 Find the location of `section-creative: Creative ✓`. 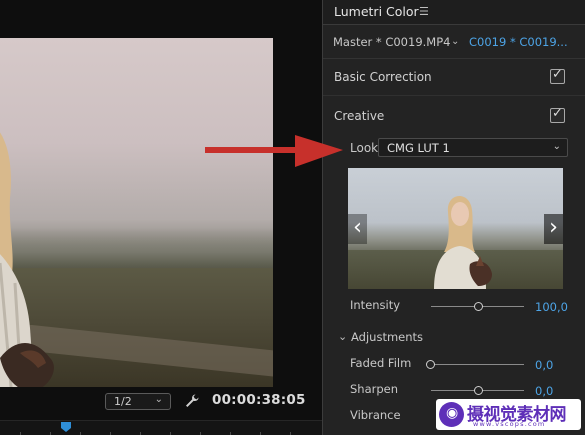

section-creative: Creative ✓ is located at coordinates (454, 116).